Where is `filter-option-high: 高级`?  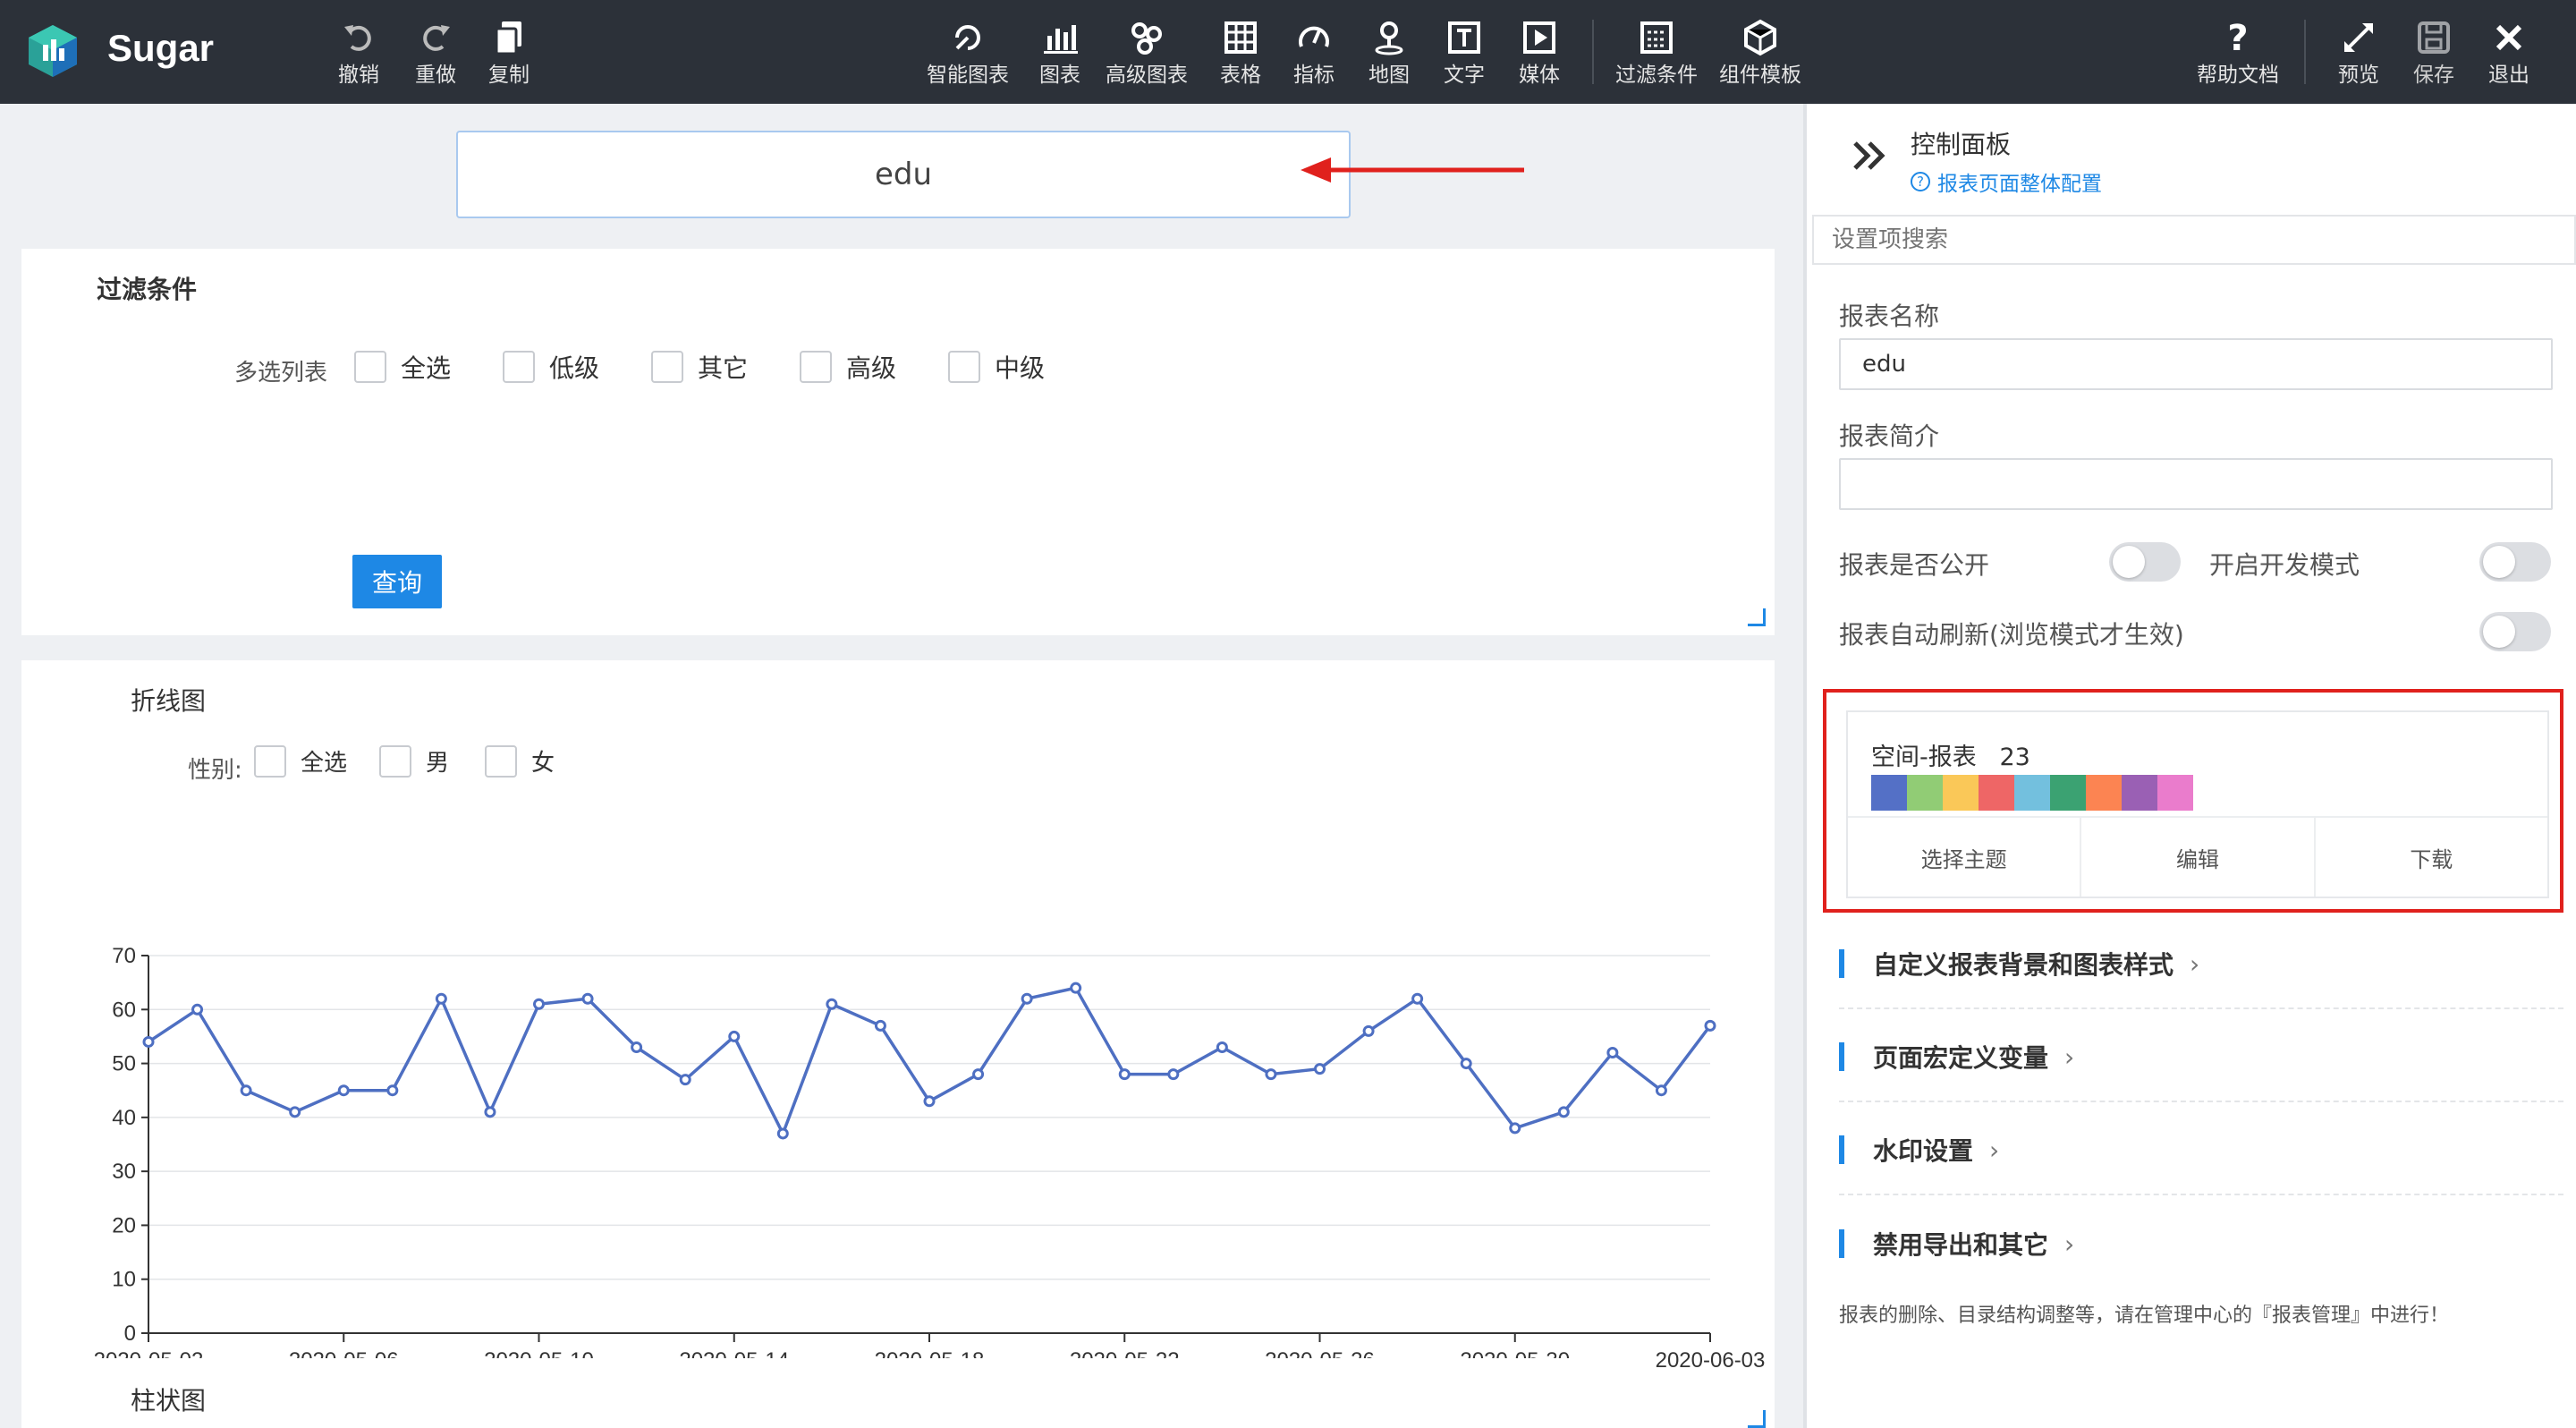
filter-option-high: 高级 is located at coordinates (848, 367).